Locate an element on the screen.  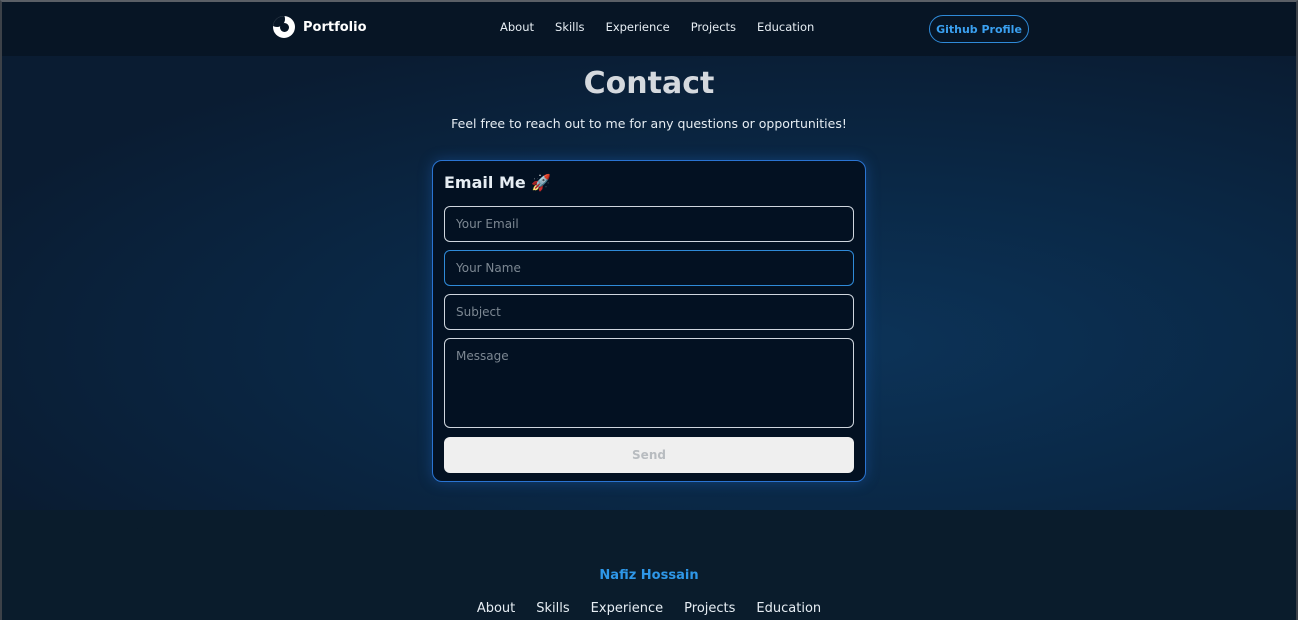
brand-text: Portfolio is located at coordinates (335, 27).